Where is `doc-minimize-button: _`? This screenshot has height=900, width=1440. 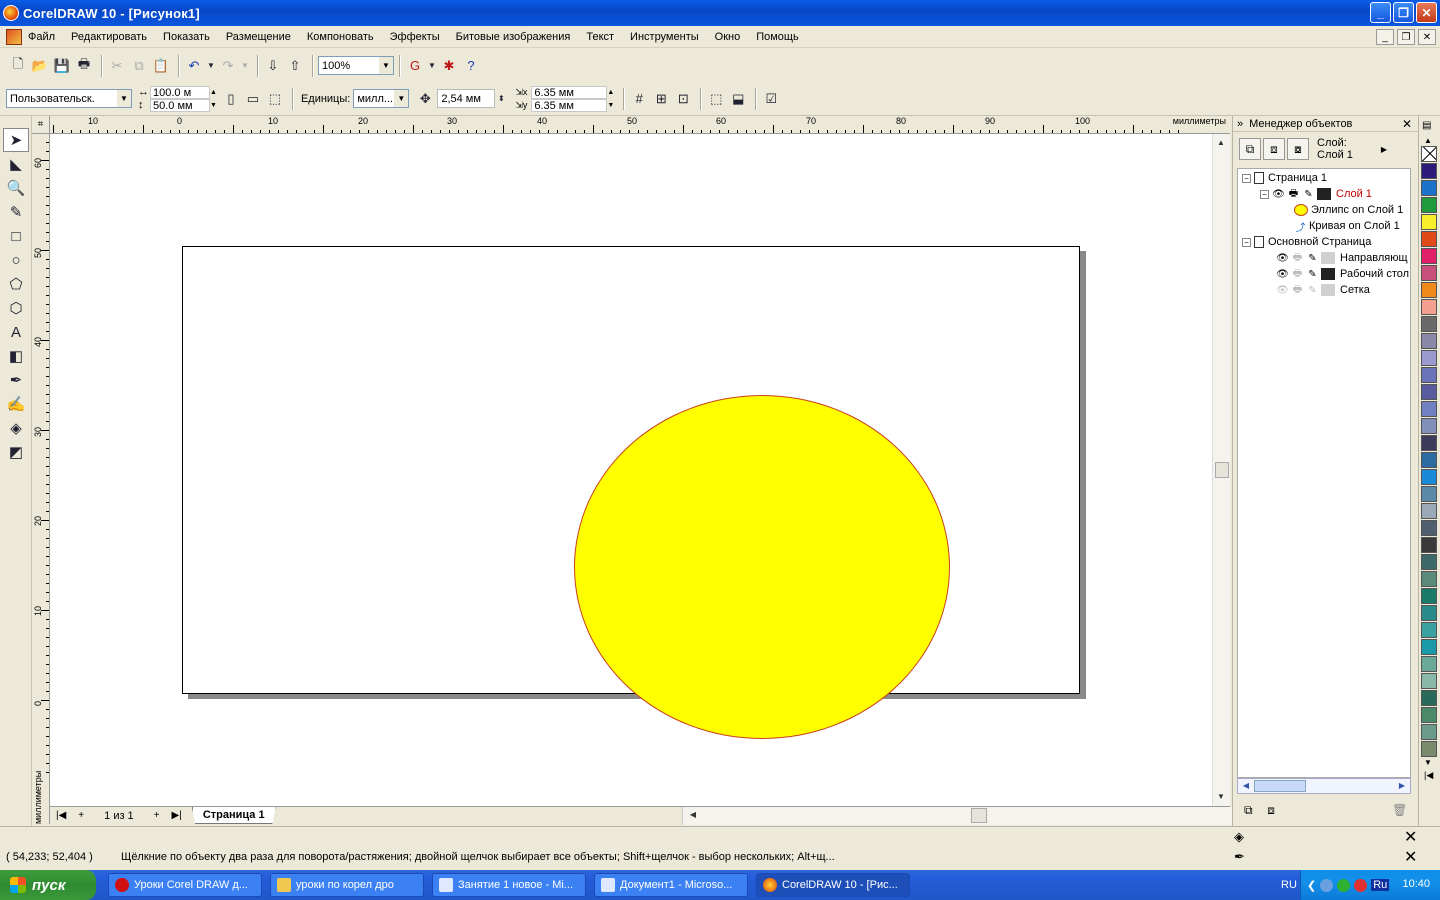
doc-minimize-button: _ is located at coordinates (1385, 37).